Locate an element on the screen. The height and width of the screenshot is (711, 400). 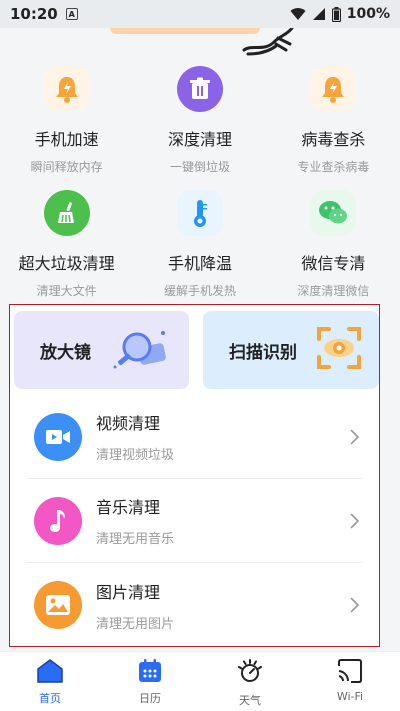
list-item-title: 图片清理 is located at coordinates (128, 592).